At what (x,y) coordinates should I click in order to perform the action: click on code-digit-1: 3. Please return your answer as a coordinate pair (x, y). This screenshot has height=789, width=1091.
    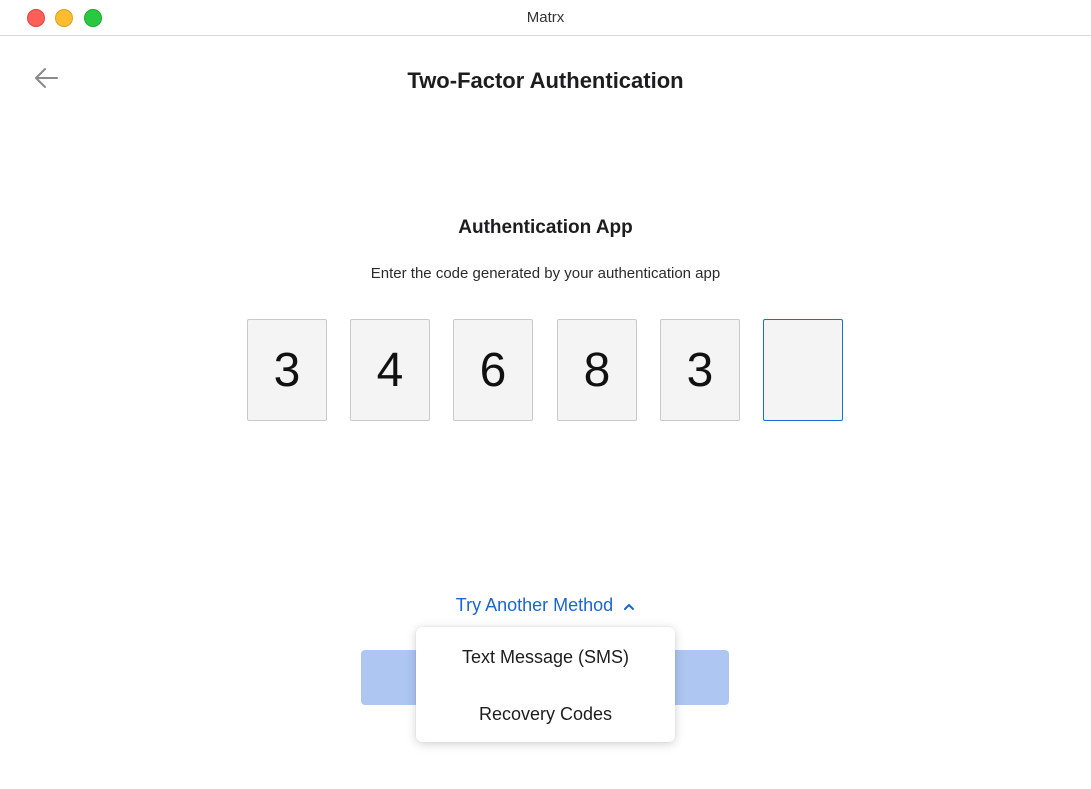
    Looking at the image, I should click on (287, 370).